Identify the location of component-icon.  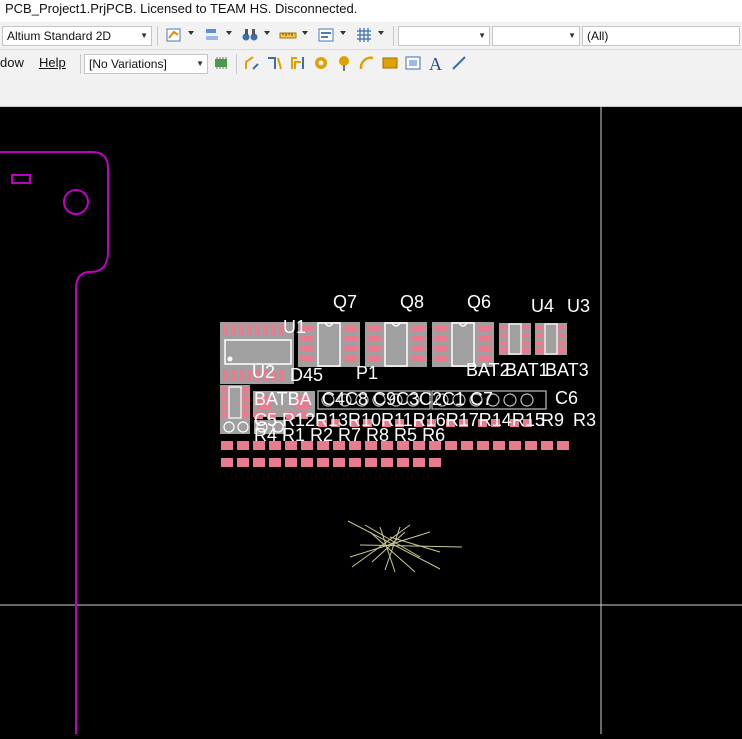
(221, 63).